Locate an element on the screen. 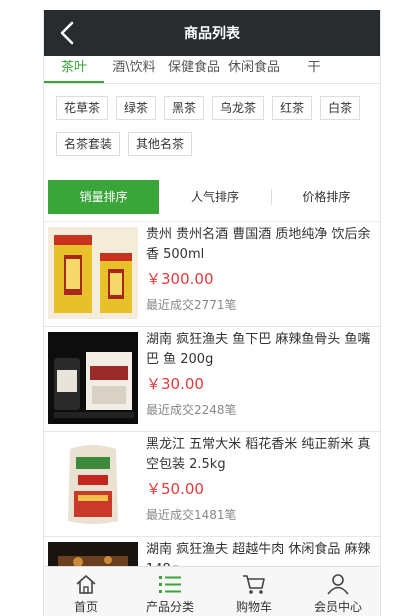 This screenshot has width=405, height=616. back-button is located at coordinates (67, 33).